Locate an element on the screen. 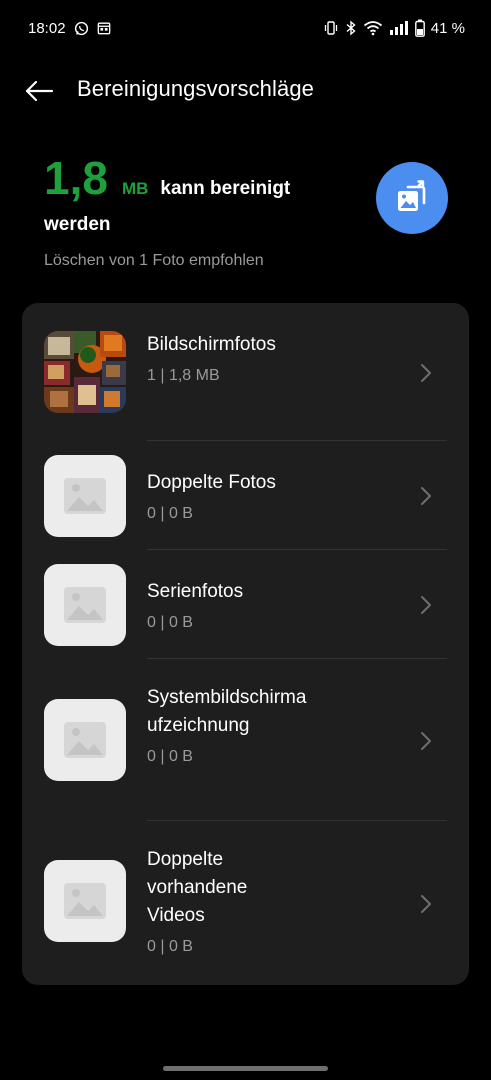 The height and width of the screenshot is (1080, 491). list-item-title: Systembildschirmaufzeichnung is located at coordinates (227, 711).